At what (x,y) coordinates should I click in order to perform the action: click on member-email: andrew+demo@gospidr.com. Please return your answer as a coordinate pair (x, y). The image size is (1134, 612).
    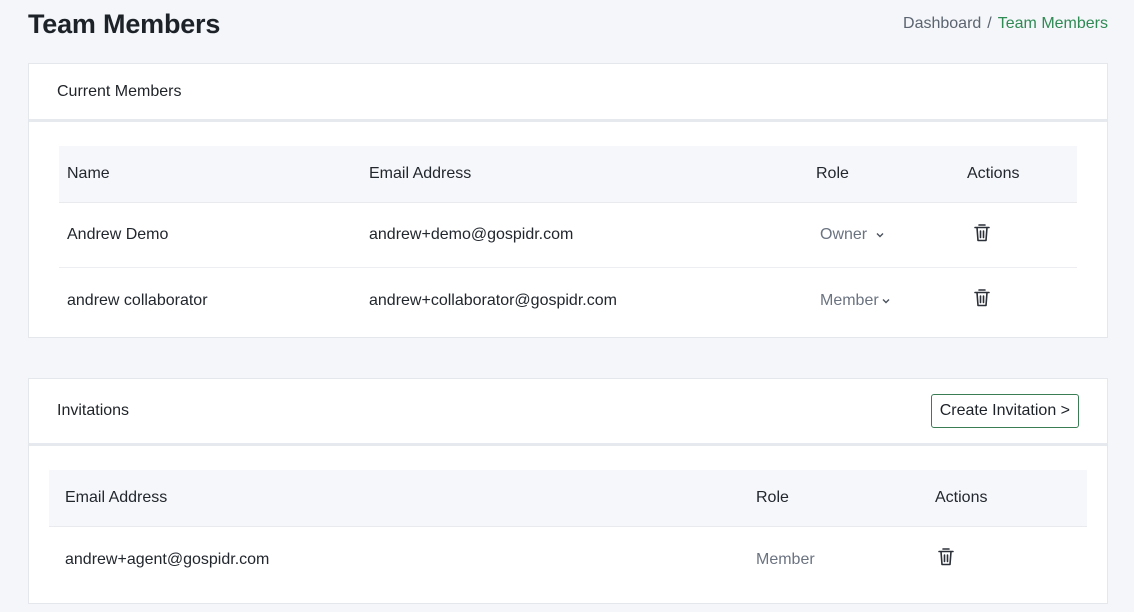
    Looking at the image, I should click on (471, 234).